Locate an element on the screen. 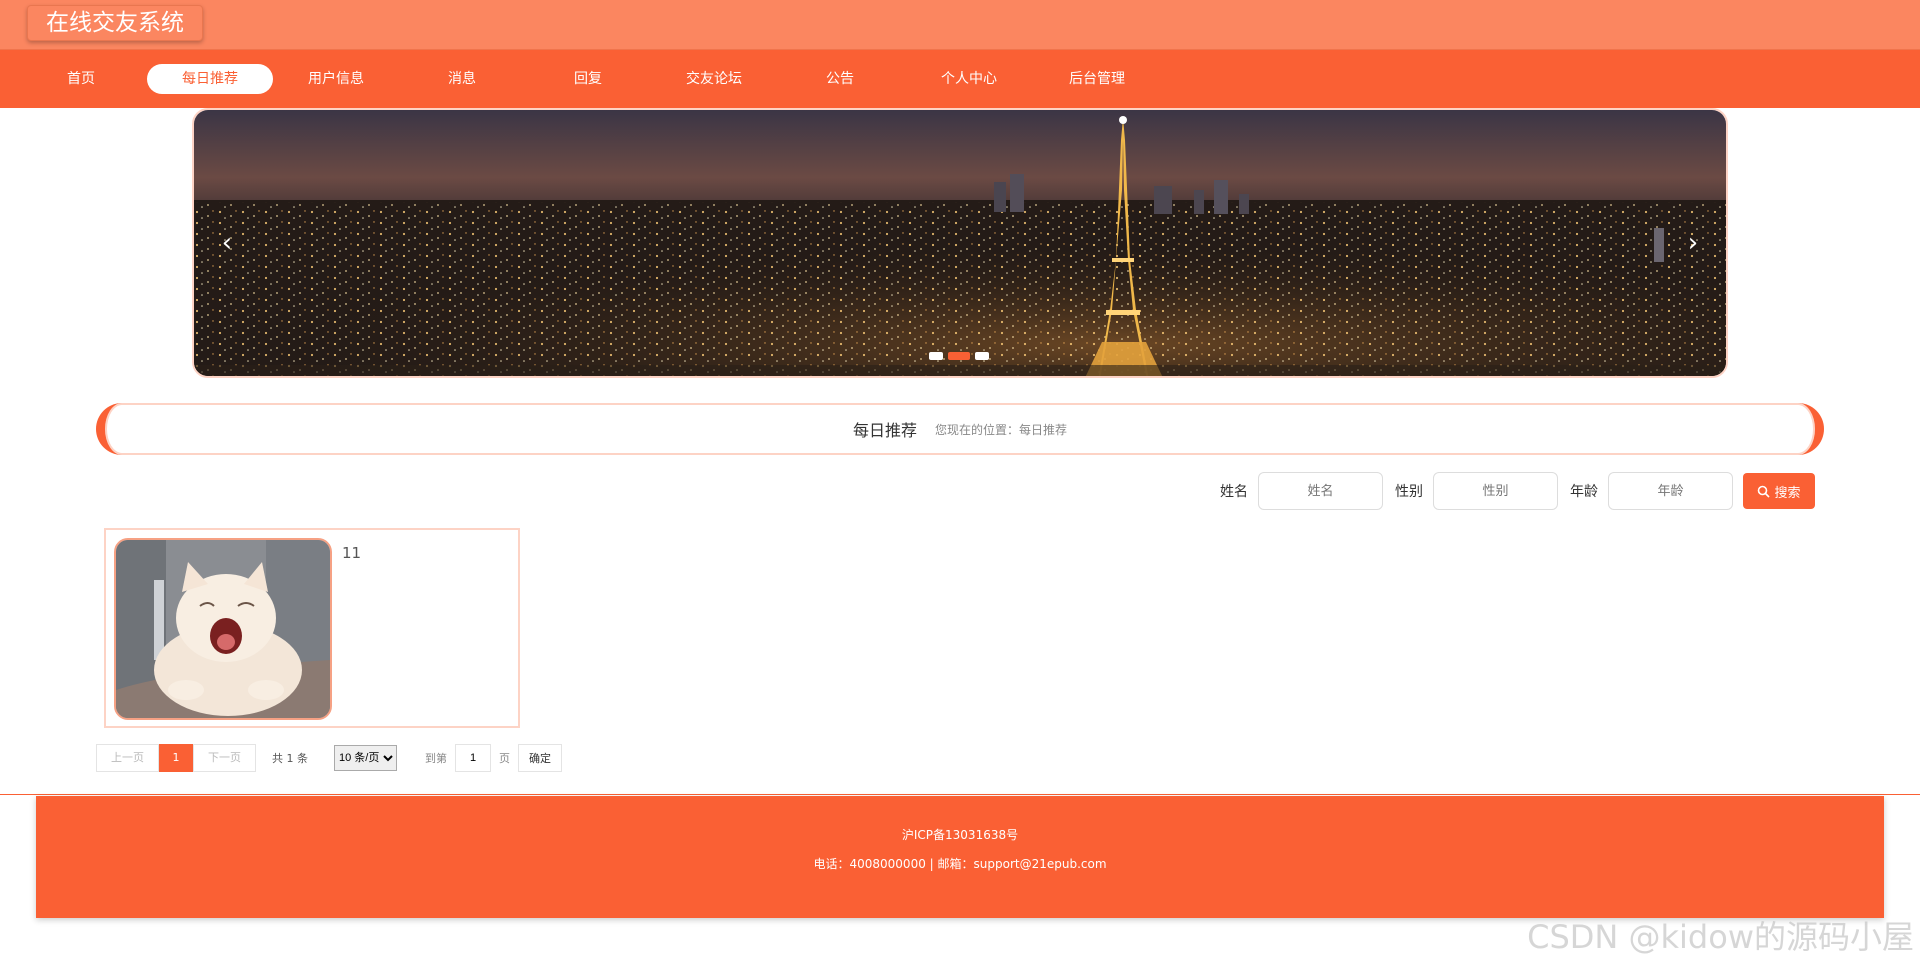 This screenshot has width=1920, height=964. name-label: 姓名 is located at coordinates (1234, 492).